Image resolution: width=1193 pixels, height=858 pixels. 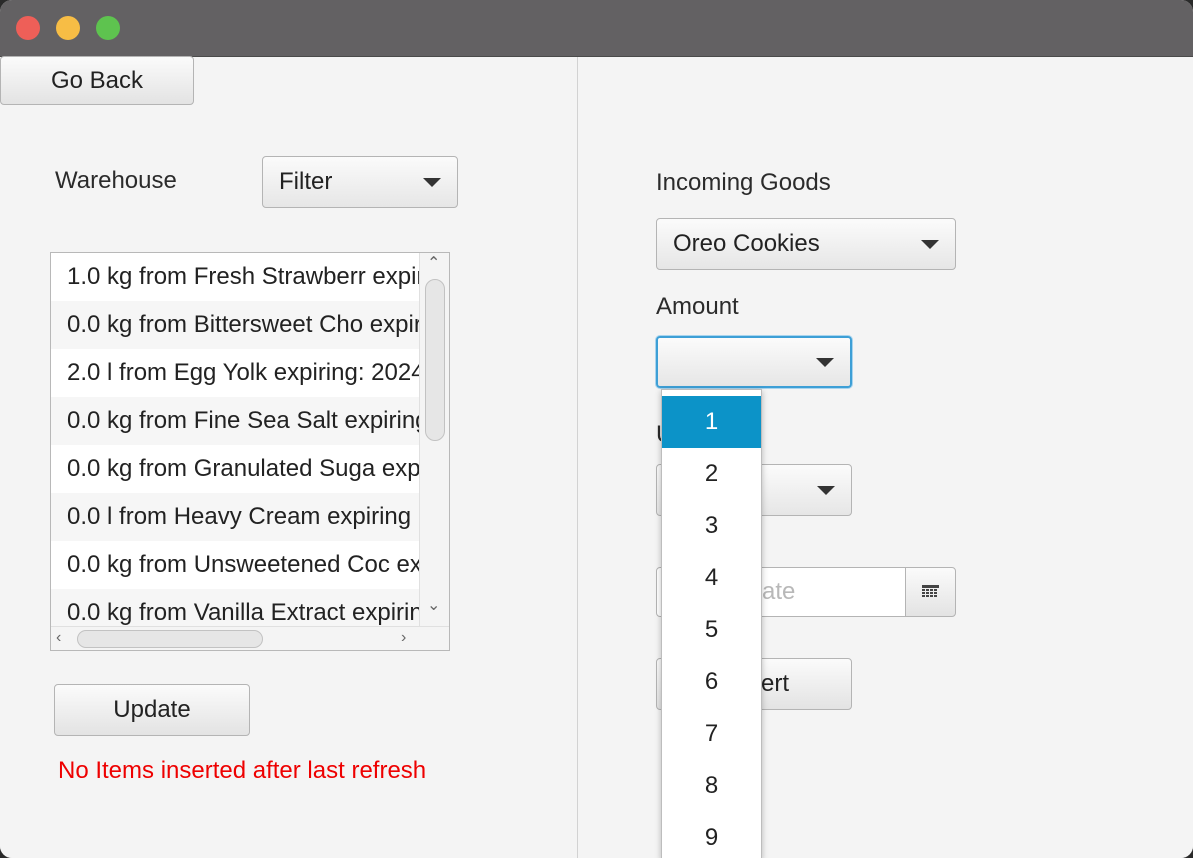 What do you see at coordinates (711, 526) in the screenshot?
I see `amount-option: 3` at bounding box center [711, 526].